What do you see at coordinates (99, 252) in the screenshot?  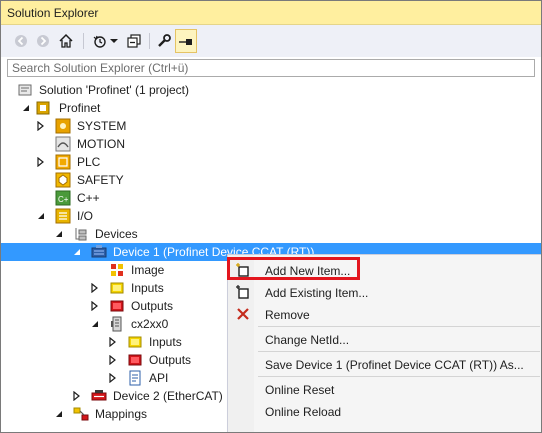 I see `profinet-device-icon` at bounding box center [99, 252].